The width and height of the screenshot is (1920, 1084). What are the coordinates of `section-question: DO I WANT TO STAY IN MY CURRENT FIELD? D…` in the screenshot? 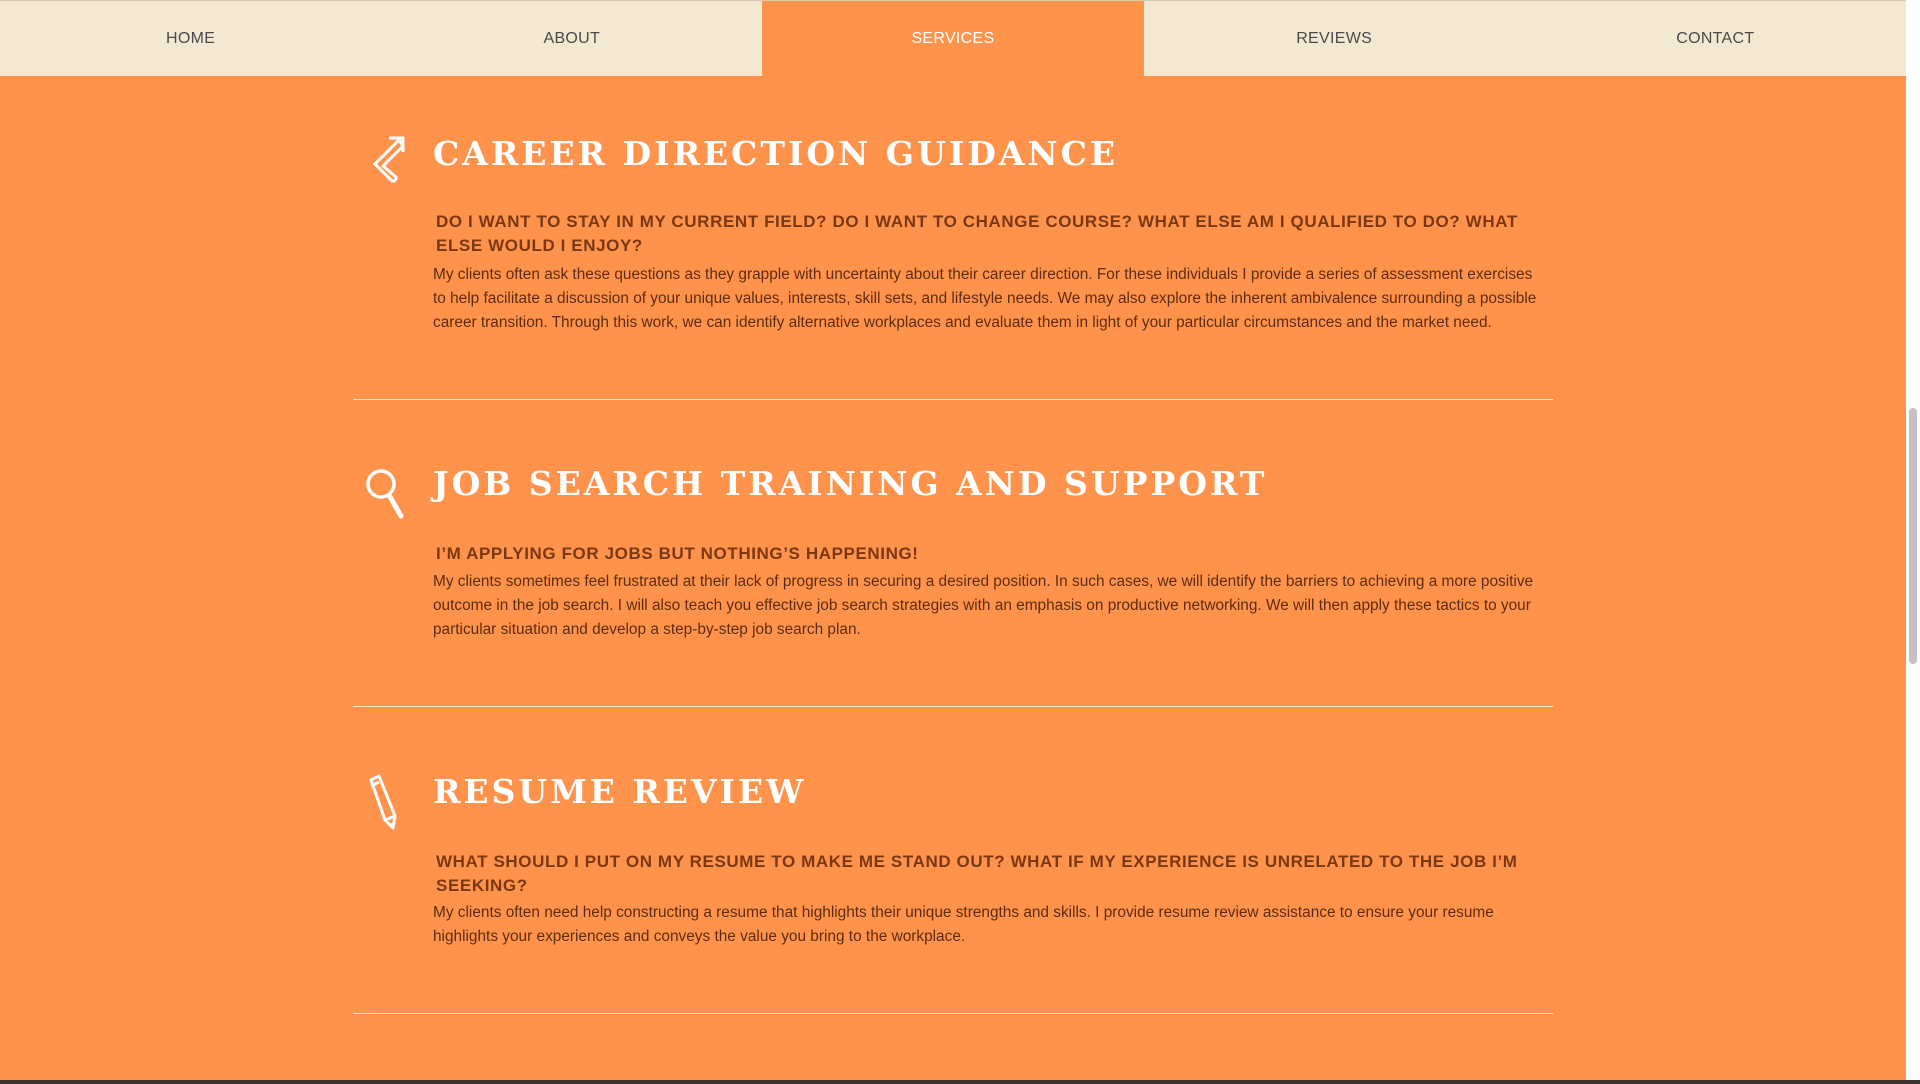 It's located at (977, 233).